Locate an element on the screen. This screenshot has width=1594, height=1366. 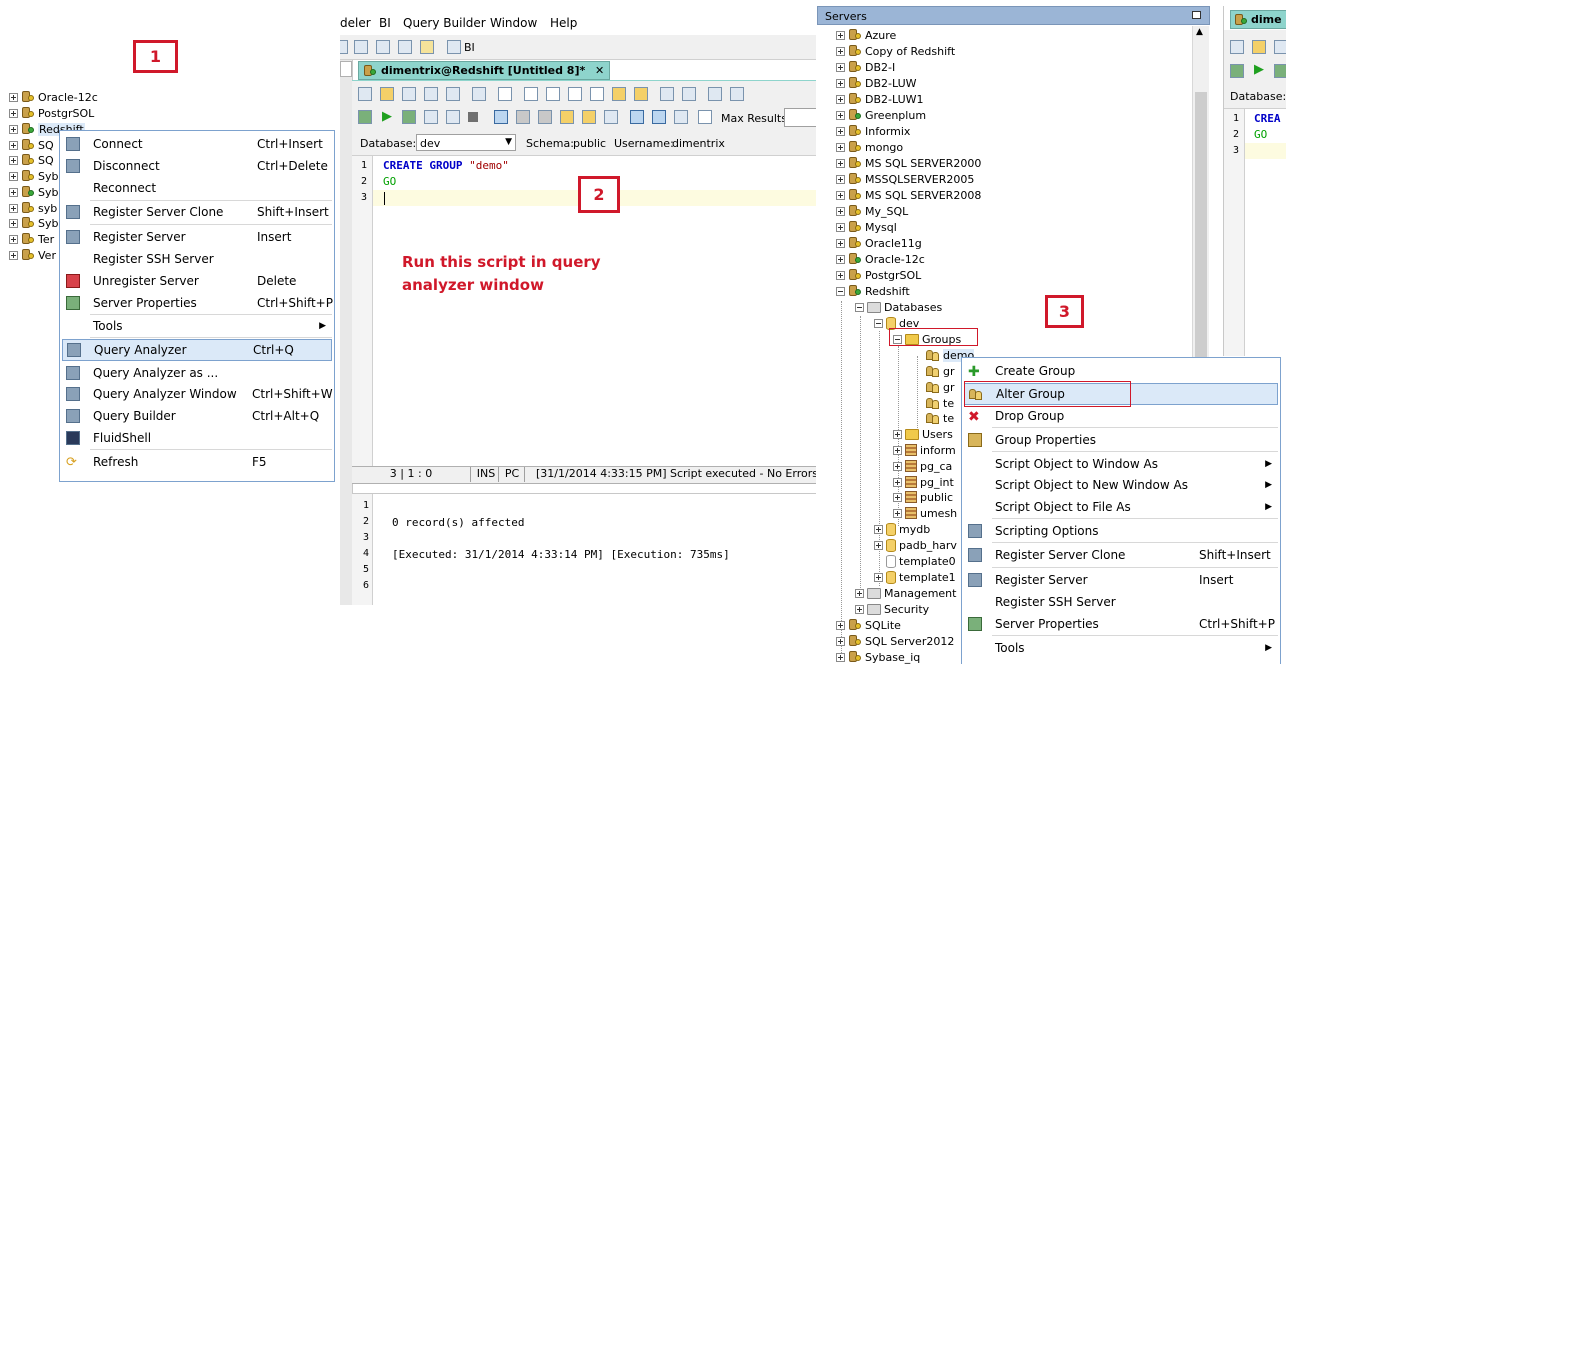
tree-node-db: template0 is located at coordinates (921, 561).